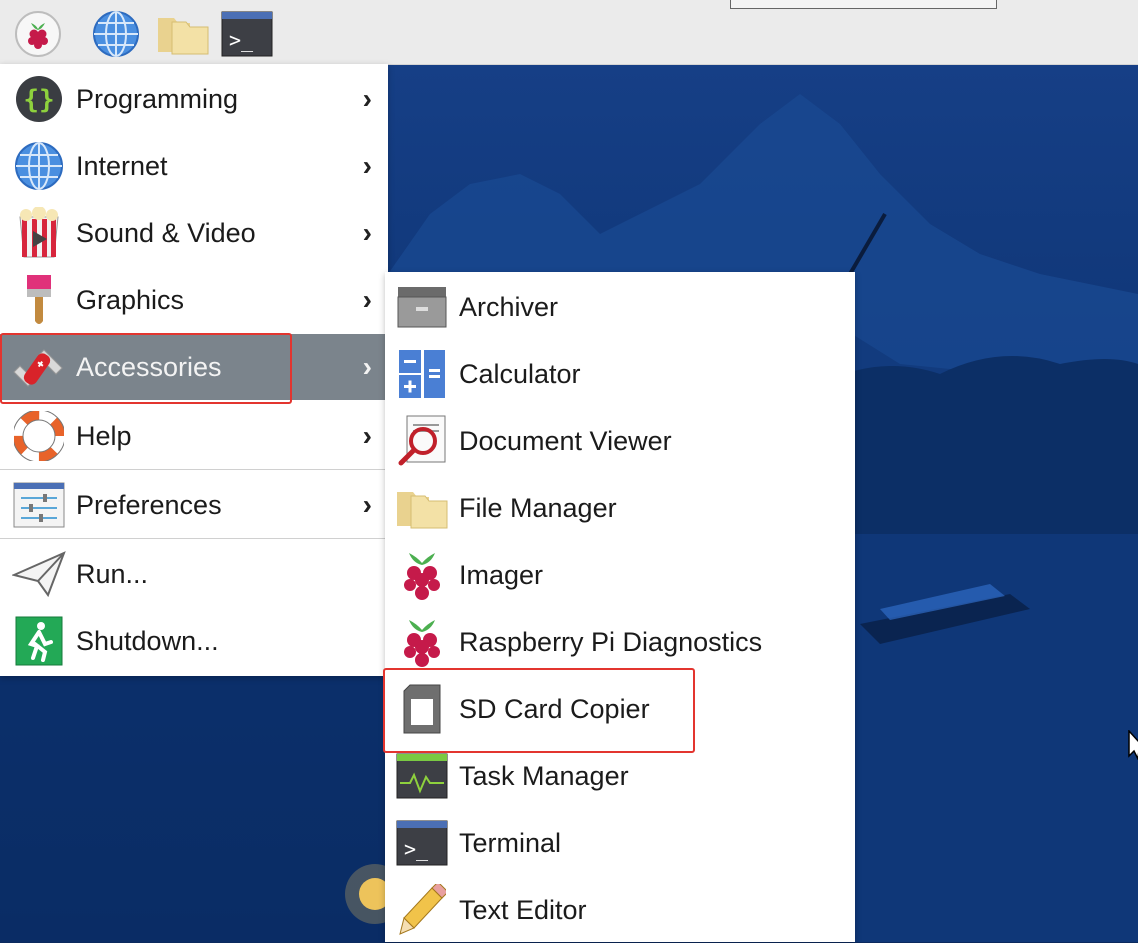 The height and width of the screenshot is (943, 1138). Describe the element at coordinates (39, 166) in the screenshot. I see `internet-icon` at that location.